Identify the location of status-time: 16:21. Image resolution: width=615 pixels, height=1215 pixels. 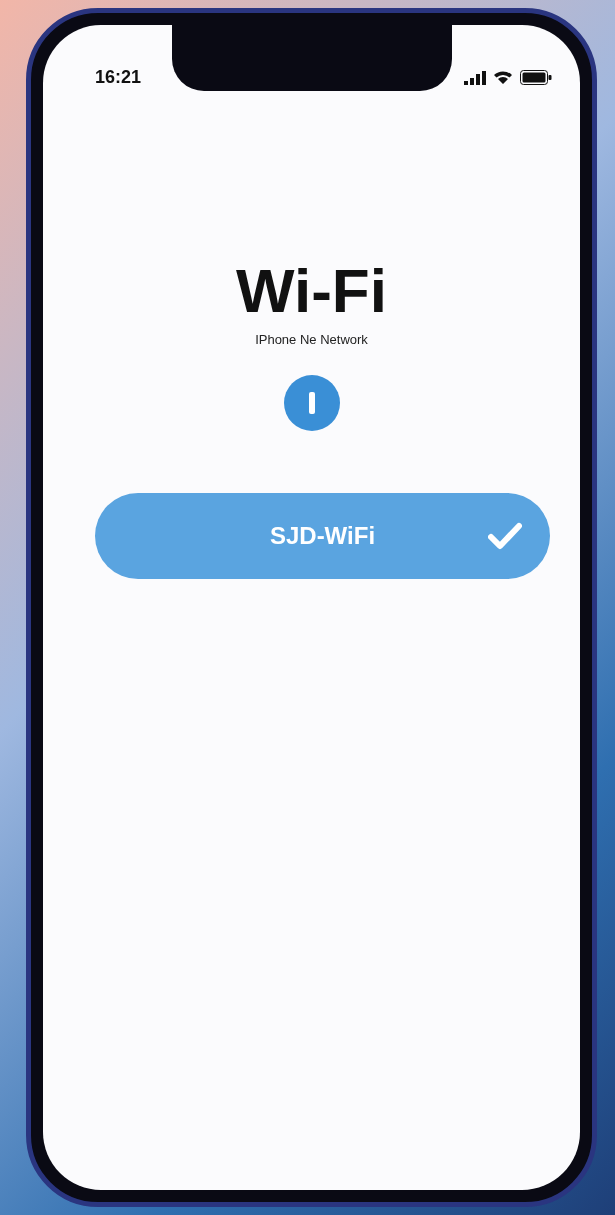
(118, 77).